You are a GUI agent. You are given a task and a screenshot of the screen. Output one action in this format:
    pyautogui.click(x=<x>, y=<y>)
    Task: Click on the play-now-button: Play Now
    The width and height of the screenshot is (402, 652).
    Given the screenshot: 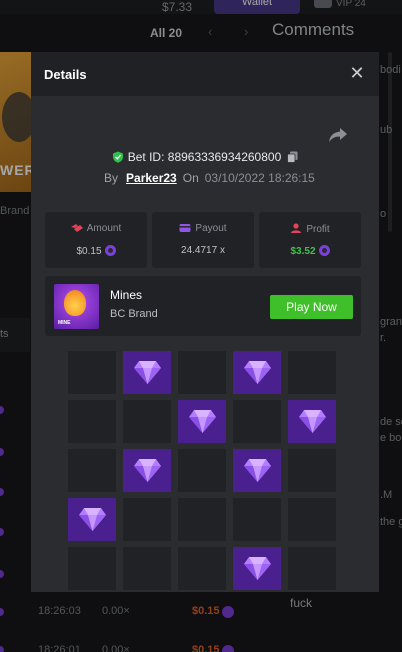 What is the action you would take?
    pyautogui.click(x=311, y=307)
    